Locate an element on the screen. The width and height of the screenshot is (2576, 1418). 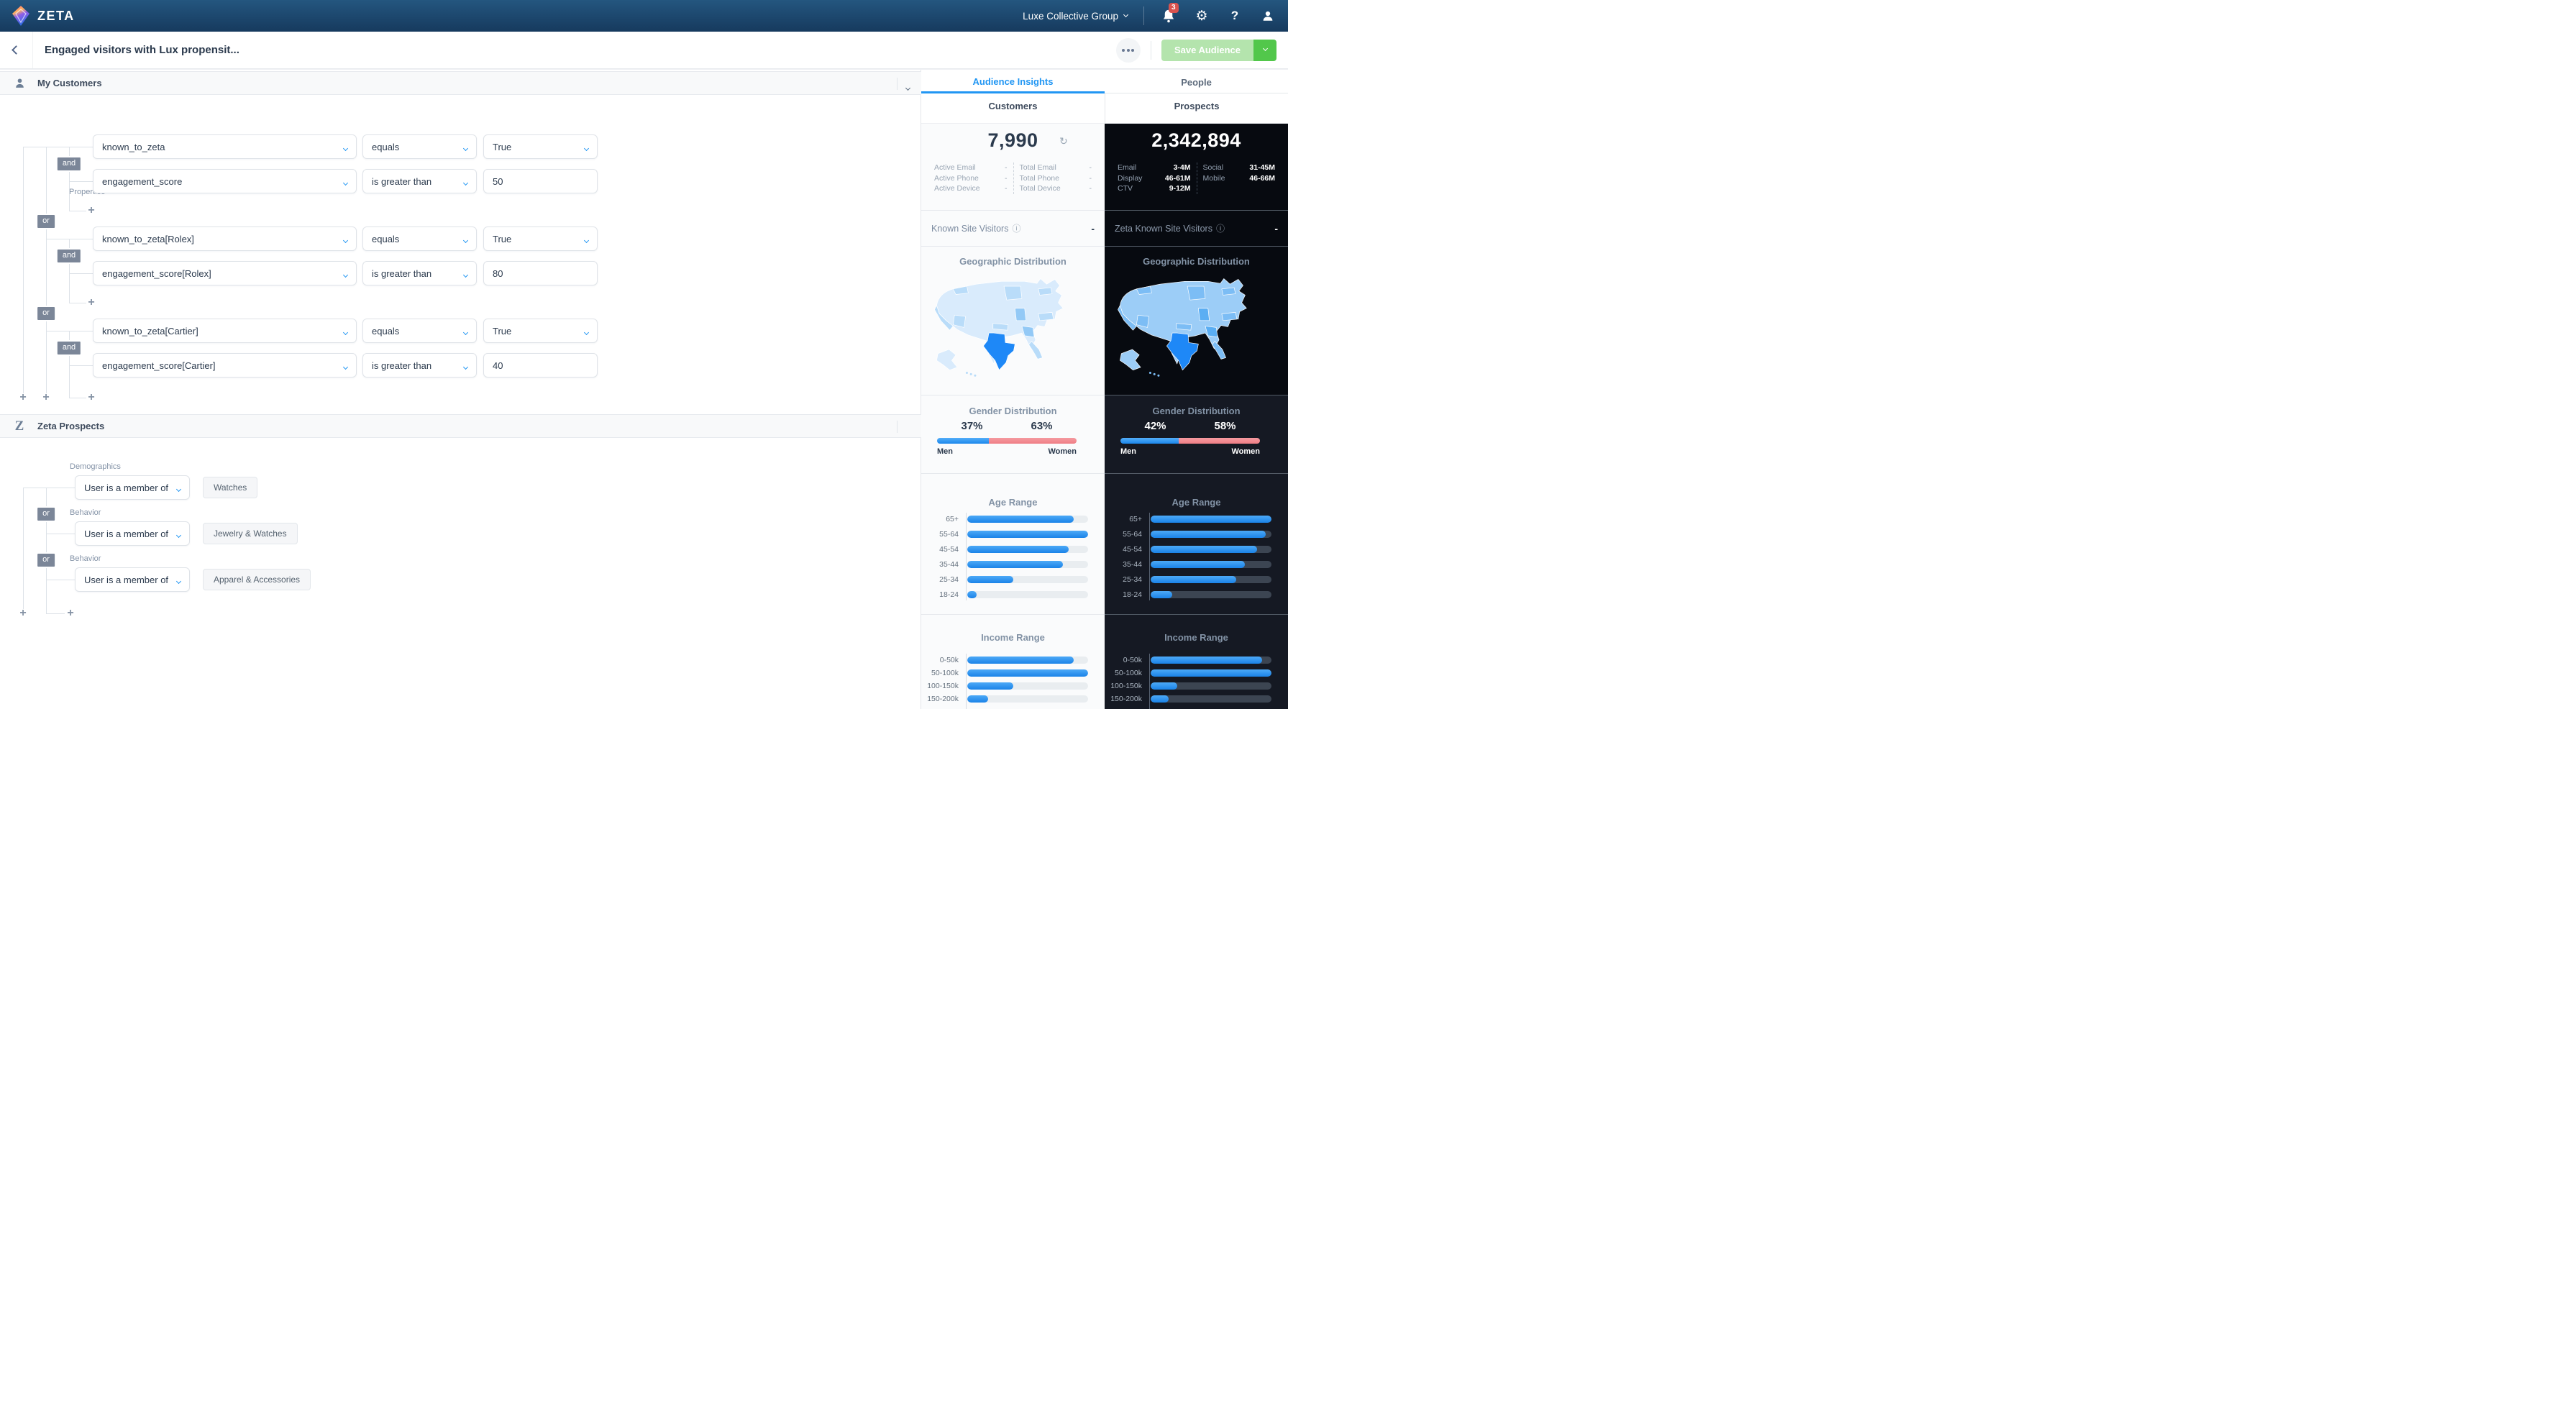
section-title: Zeta Prospects is located at coordinates (71, 426).